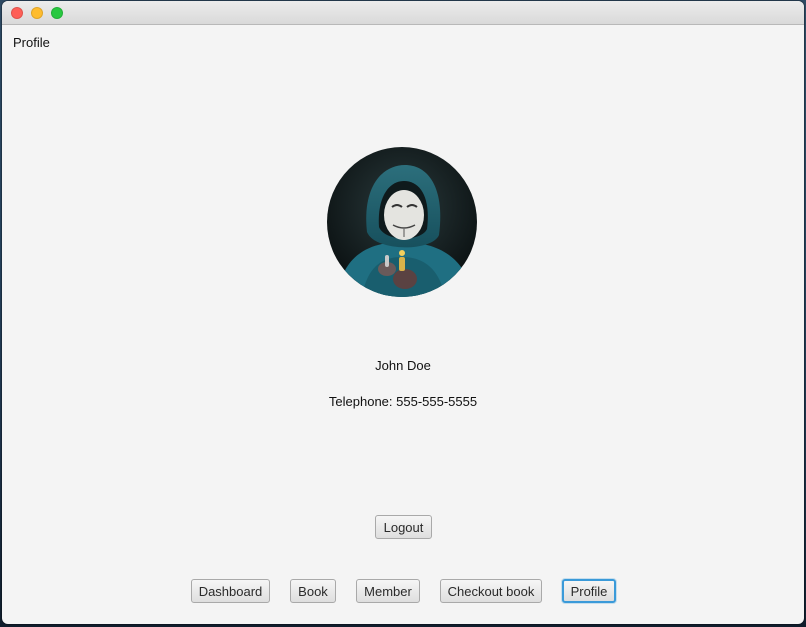 Image resolution: width=806 pixels, height=627 pixels. What do you see at coordinates (403, 365) in the screenshot?
I see `user-name: John Doe` at bounding box center [403, 365].